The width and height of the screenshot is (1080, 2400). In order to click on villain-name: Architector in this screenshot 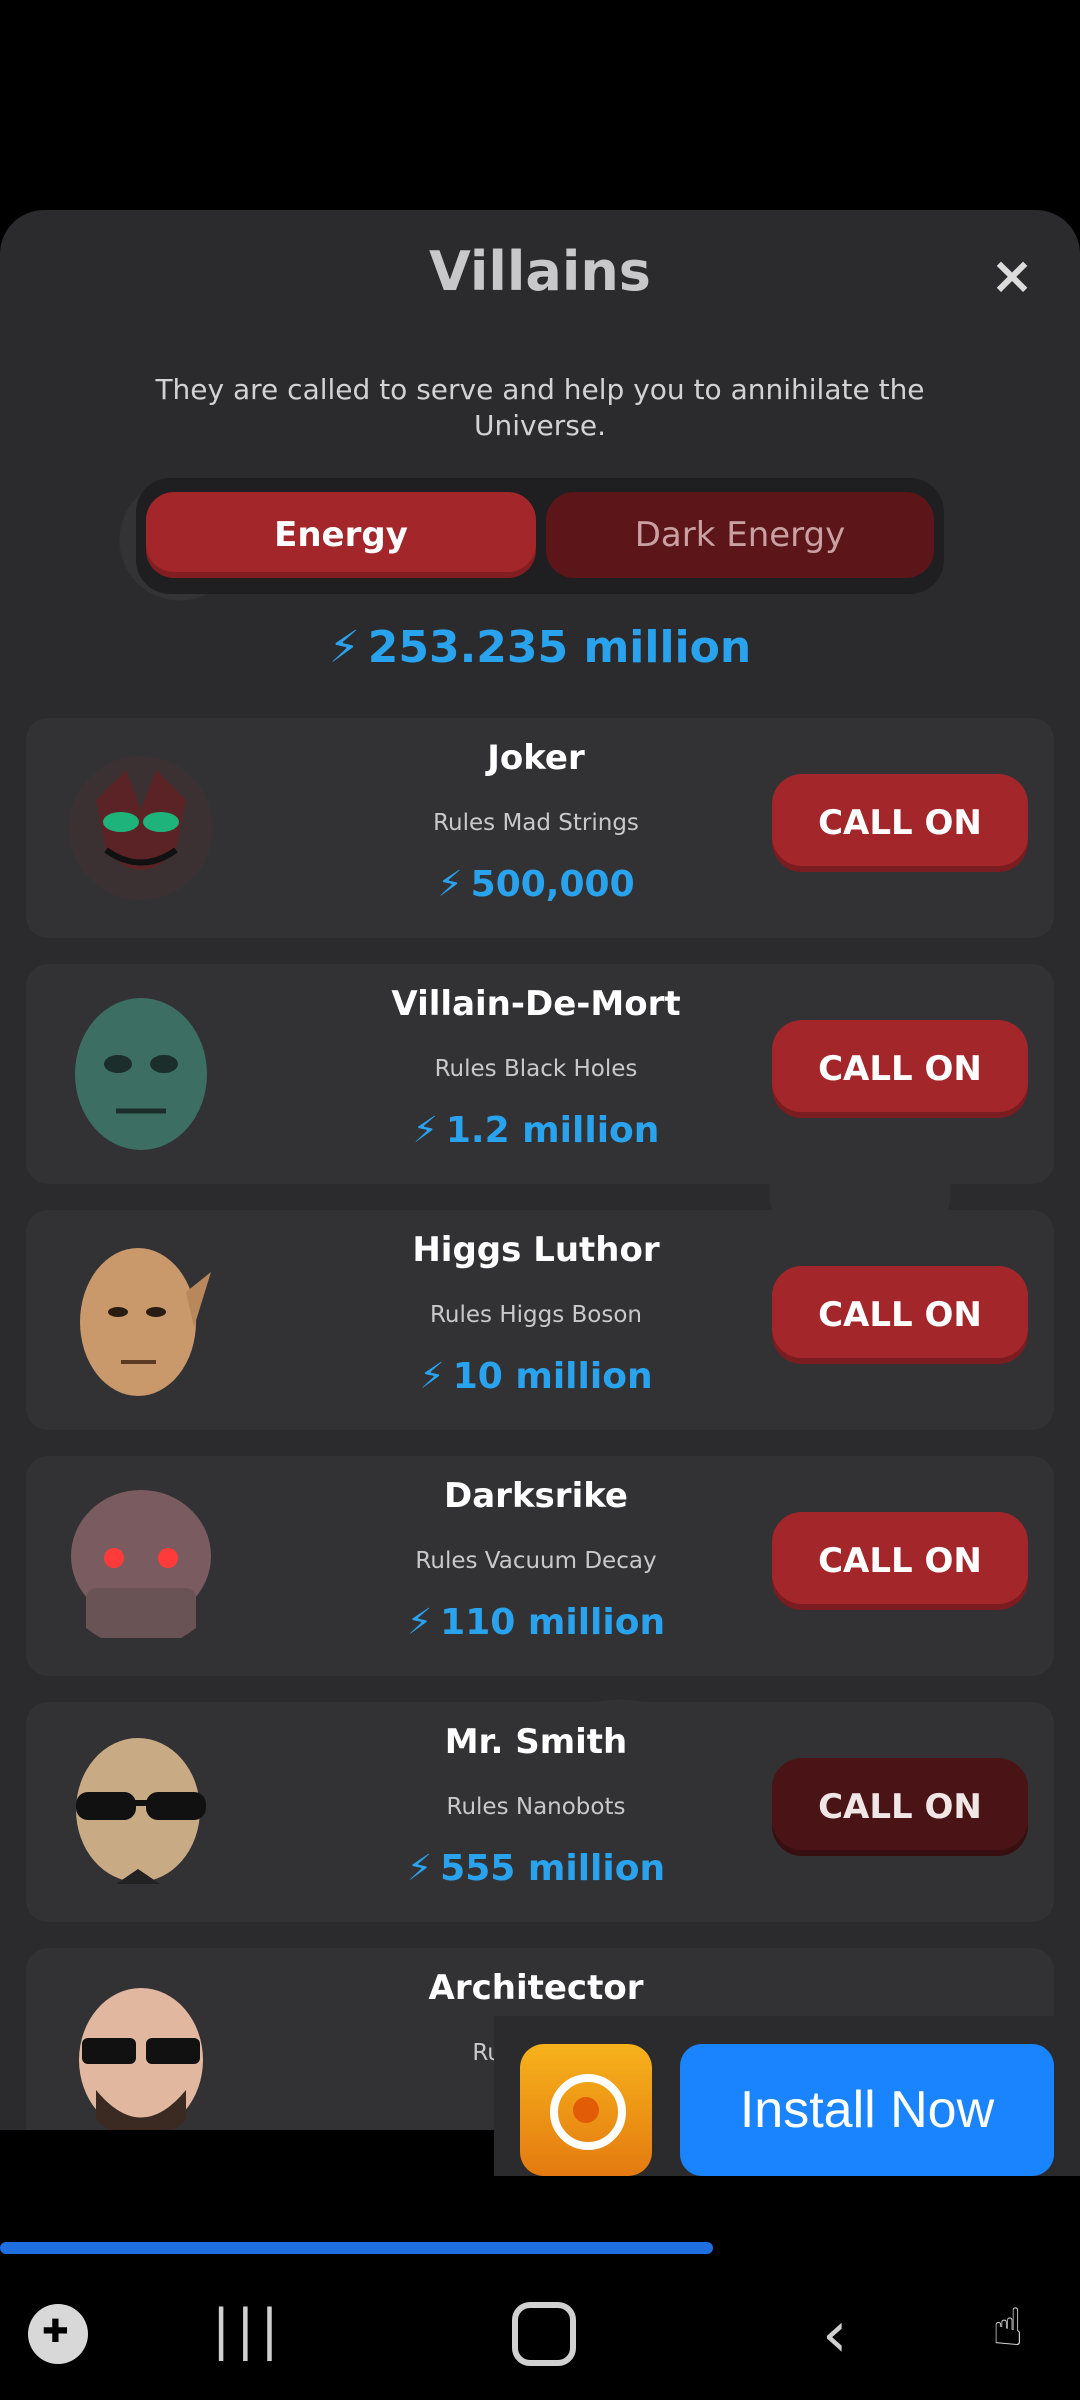, I will do `click(536, 1988)`.